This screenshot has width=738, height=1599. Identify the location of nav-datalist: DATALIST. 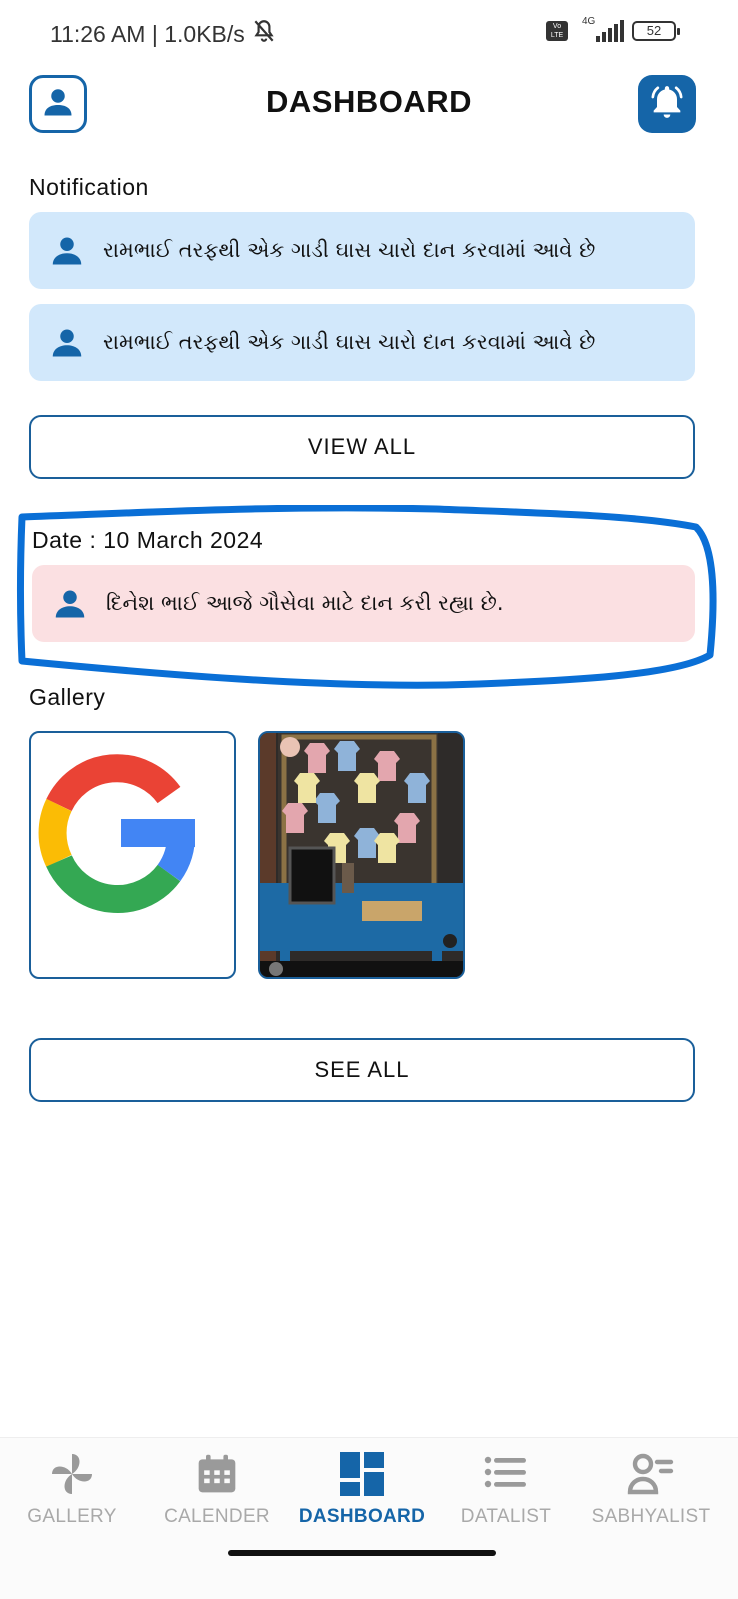
(506, 1489).